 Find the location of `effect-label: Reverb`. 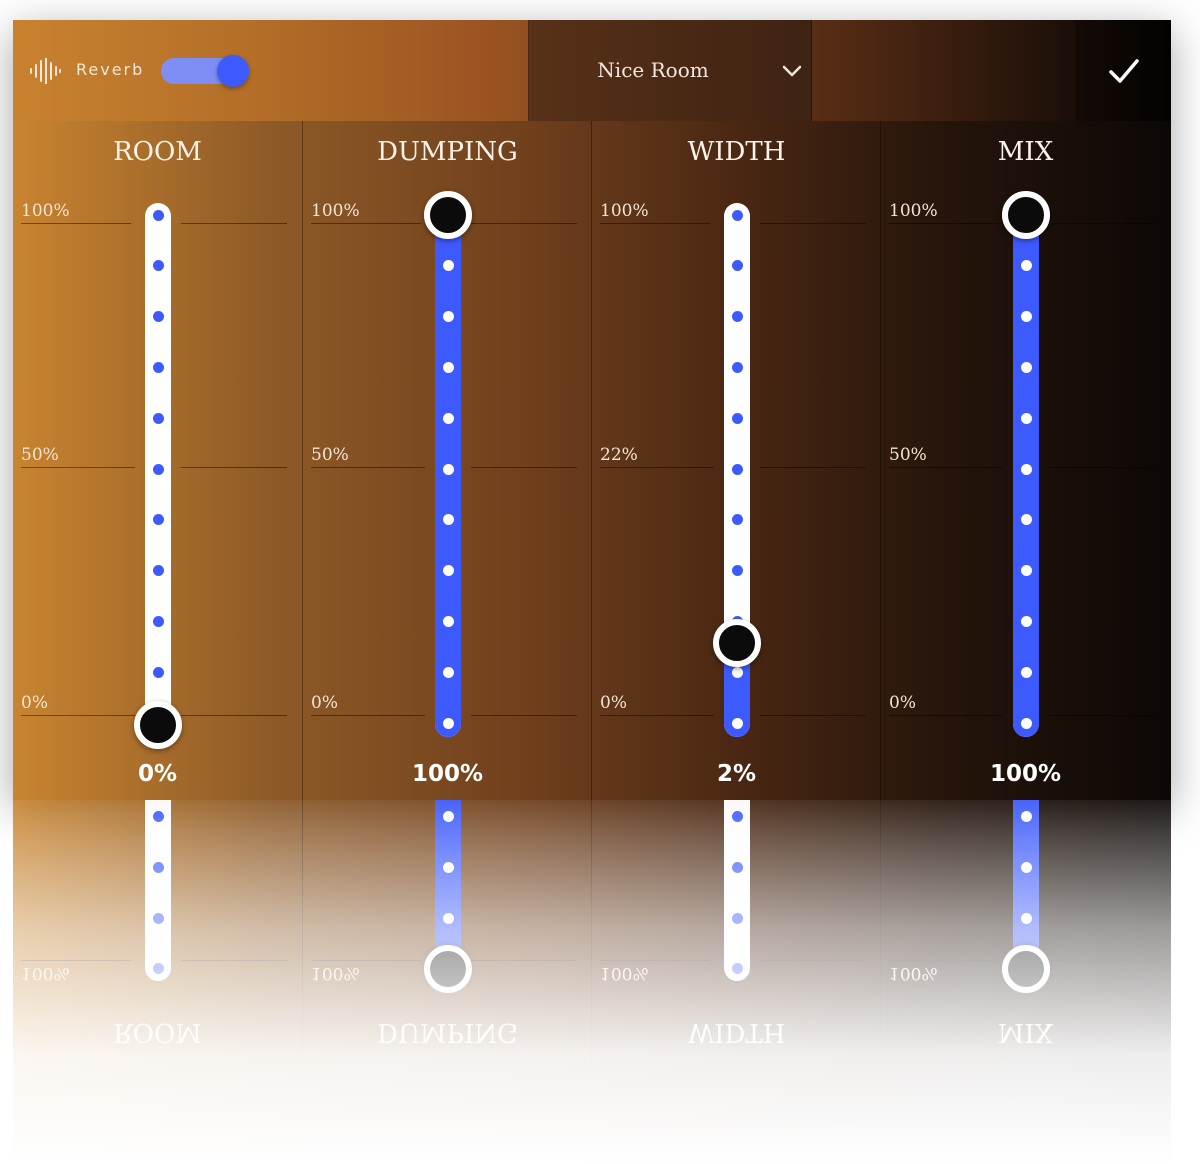

effect-label: Reverb is located at coordinates (110, 69).